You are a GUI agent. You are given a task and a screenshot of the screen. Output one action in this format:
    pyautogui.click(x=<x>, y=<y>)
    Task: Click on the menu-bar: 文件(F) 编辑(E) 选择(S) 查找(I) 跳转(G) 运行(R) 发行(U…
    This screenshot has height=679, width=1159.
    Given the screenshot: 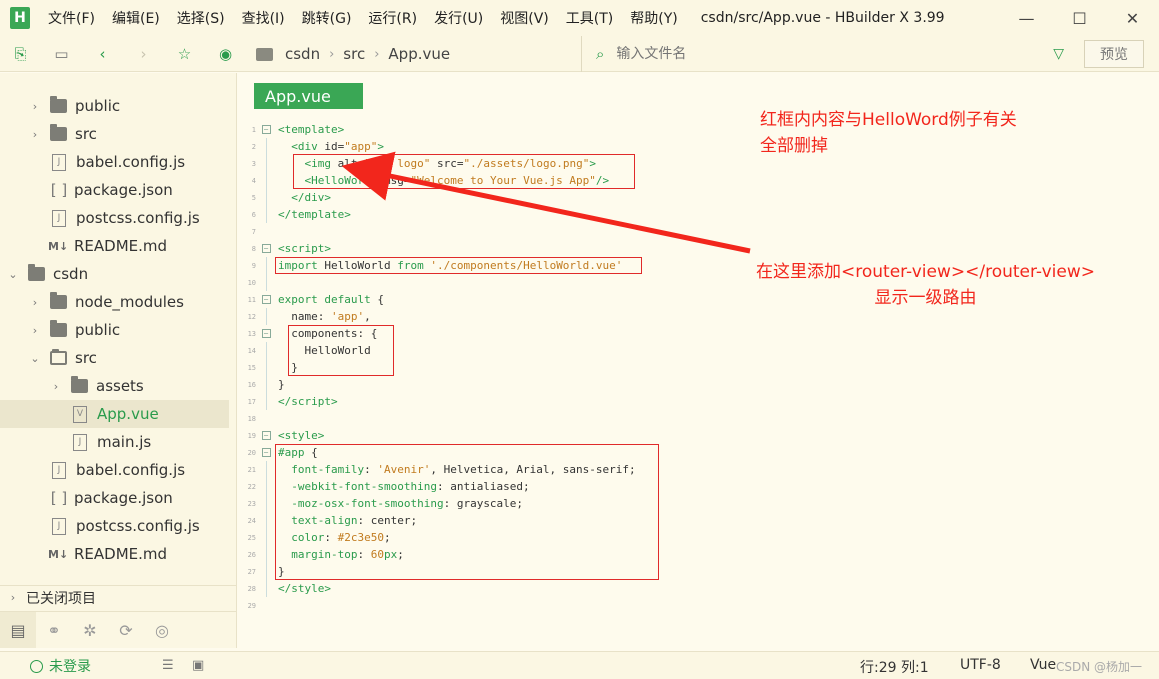 What is the action you would take?
    pyautogui.click(x=371, y=18)
    